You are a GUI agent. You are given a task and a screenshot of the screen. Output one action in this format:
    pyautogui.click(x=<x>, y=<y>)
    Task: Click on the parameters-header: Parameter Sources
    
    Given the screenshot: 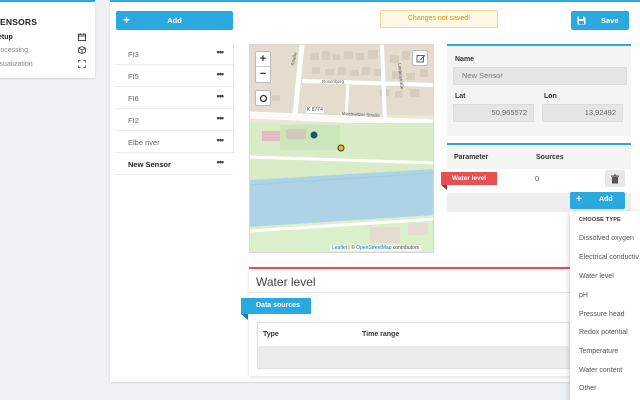 What is the action you would take?
    pyautogui.click(x=539, y=157)
    